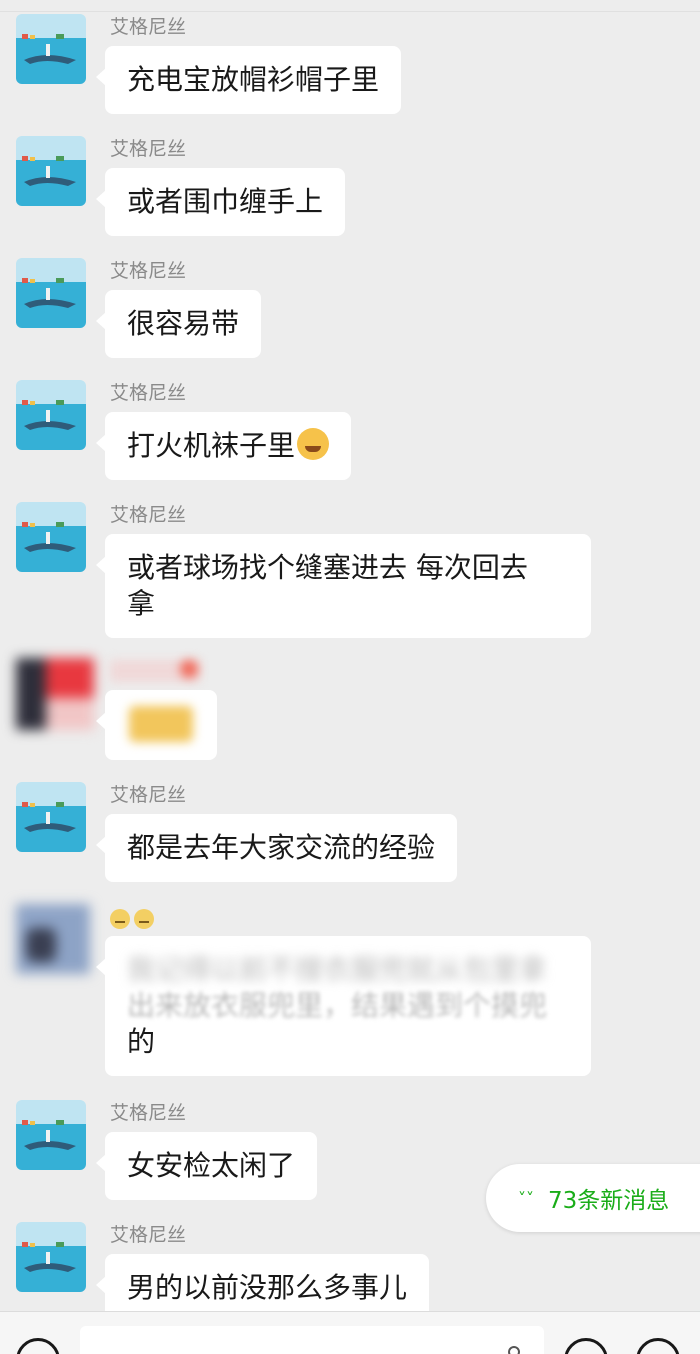  I want to click on message-bubble: 女安检太闲了, so click(206, 1166).